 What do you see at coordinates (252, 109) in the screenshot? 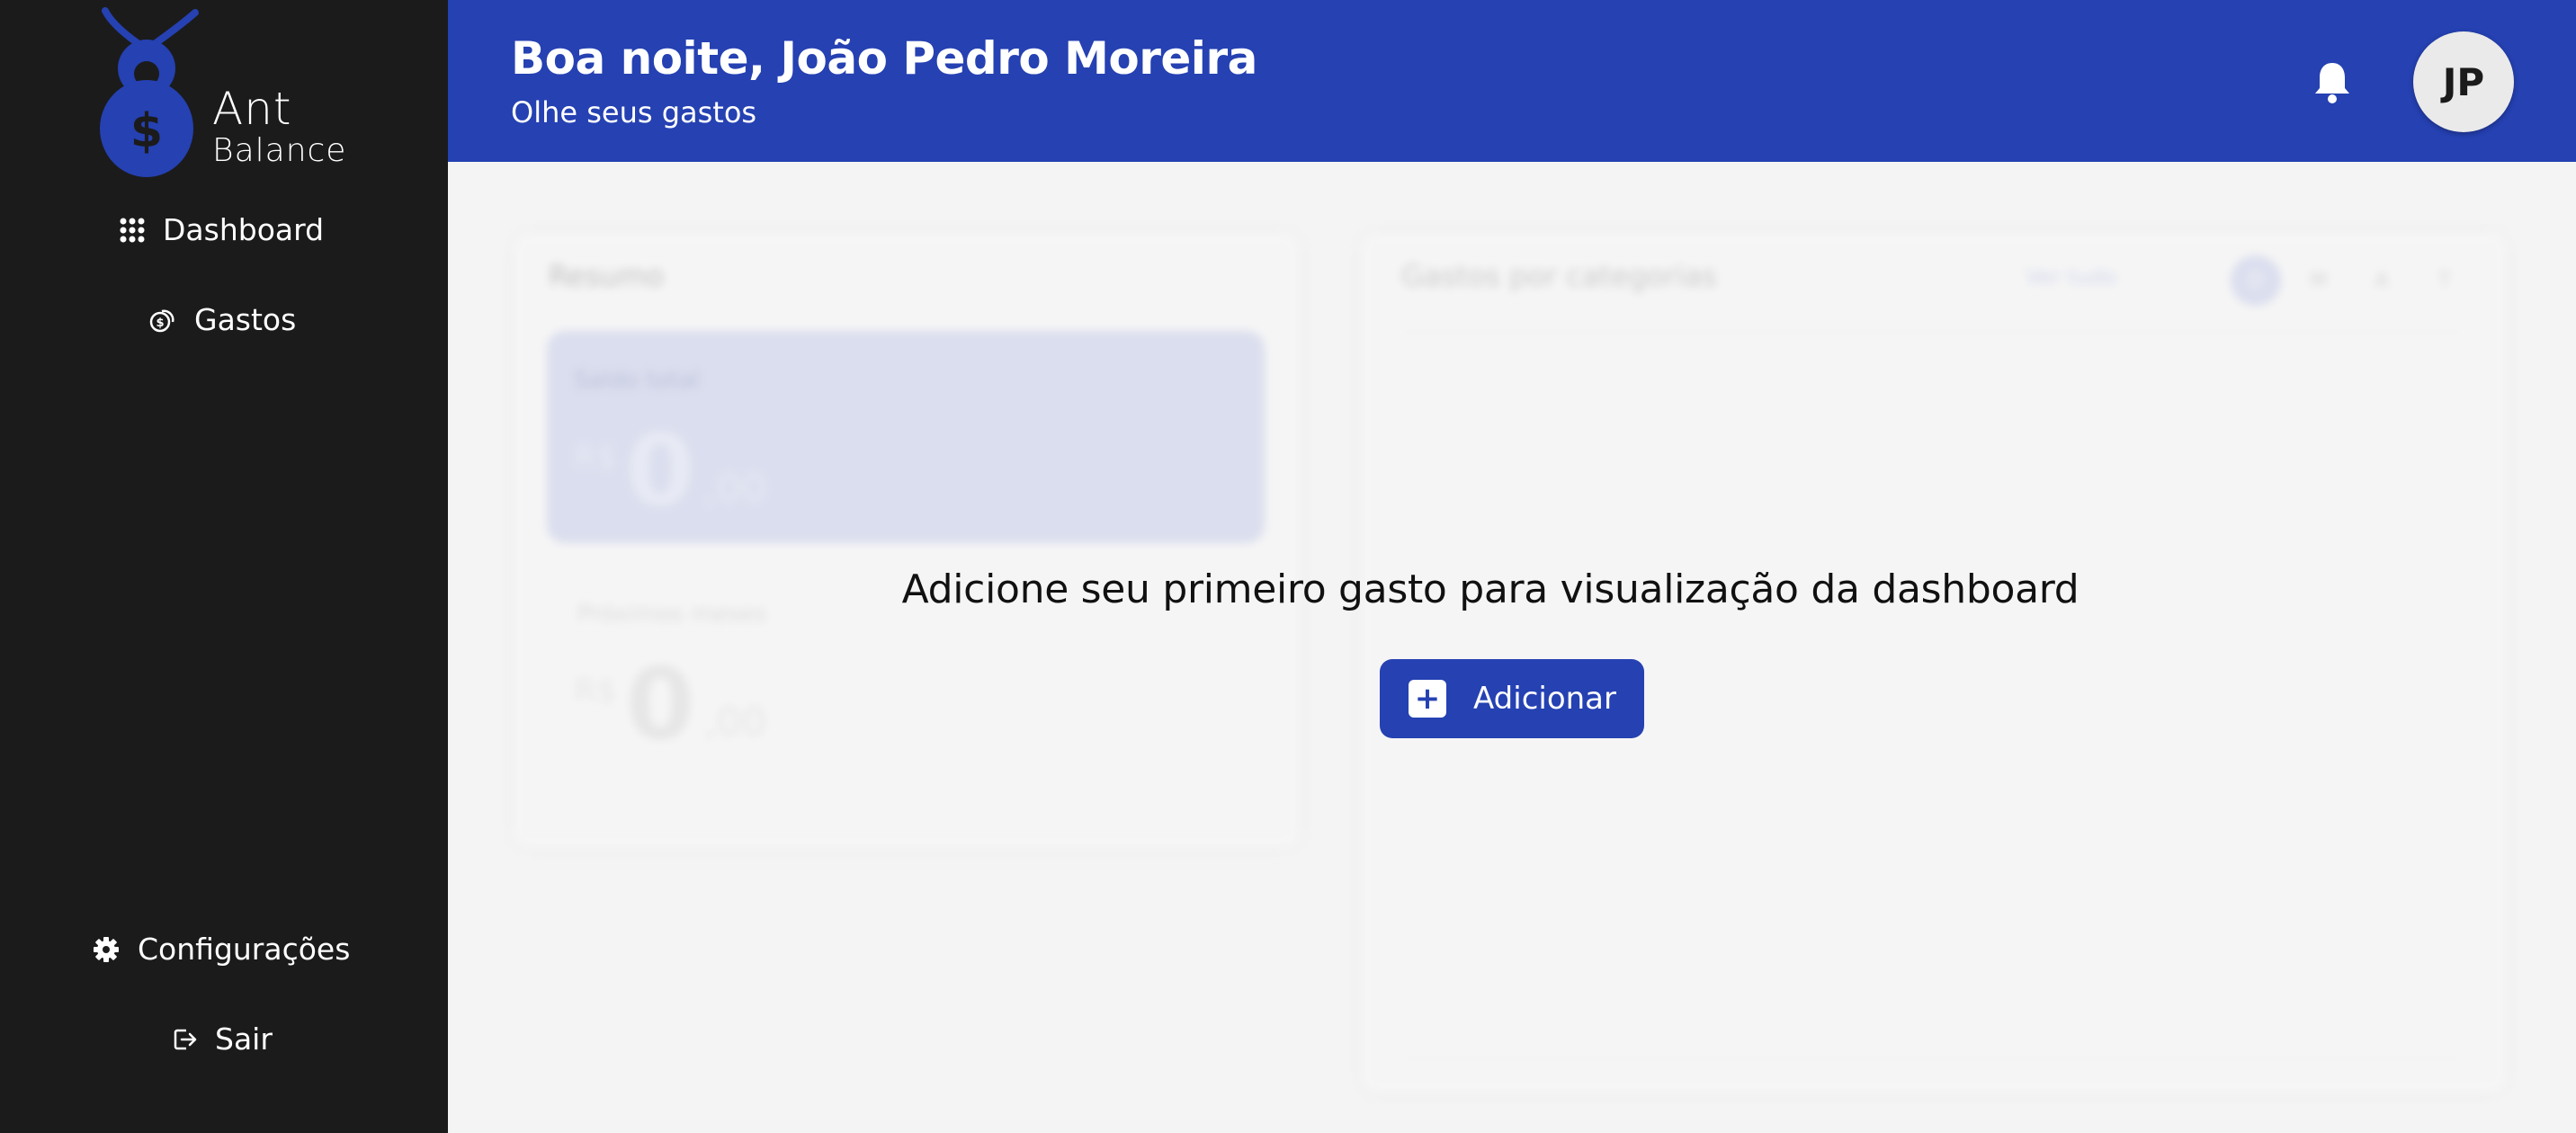
I see `brand-line1: Ant` at bounding box center [252, 109].